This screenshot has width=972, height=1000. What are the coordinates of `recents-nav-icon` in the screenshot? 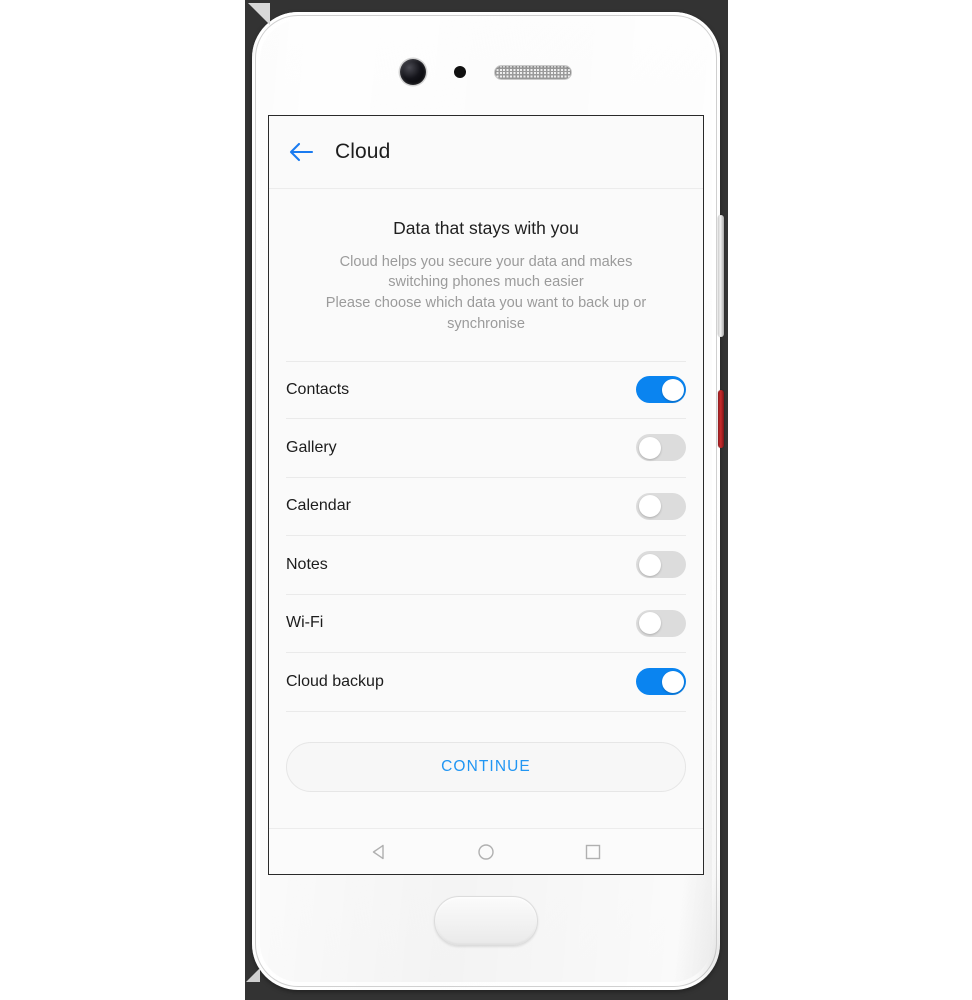 It's located at (593, 852).